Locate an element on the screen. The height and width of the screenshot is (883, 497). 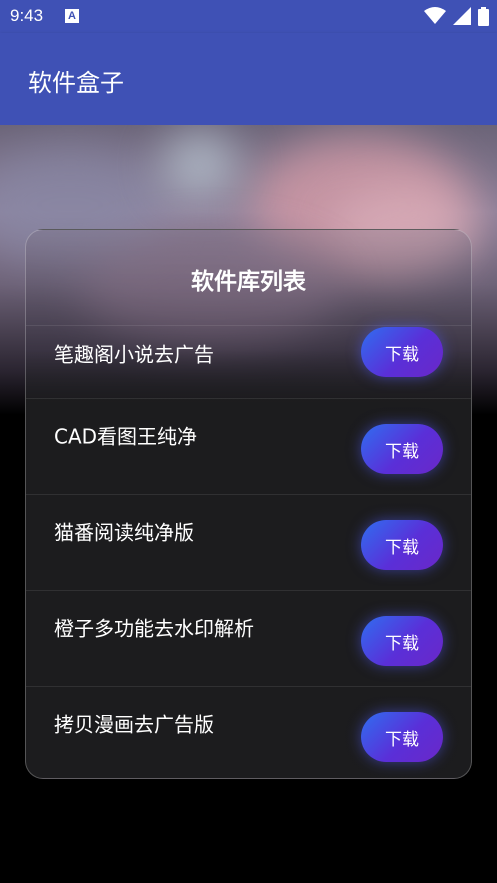
wifi-icon is located at coordinates (434, 15).